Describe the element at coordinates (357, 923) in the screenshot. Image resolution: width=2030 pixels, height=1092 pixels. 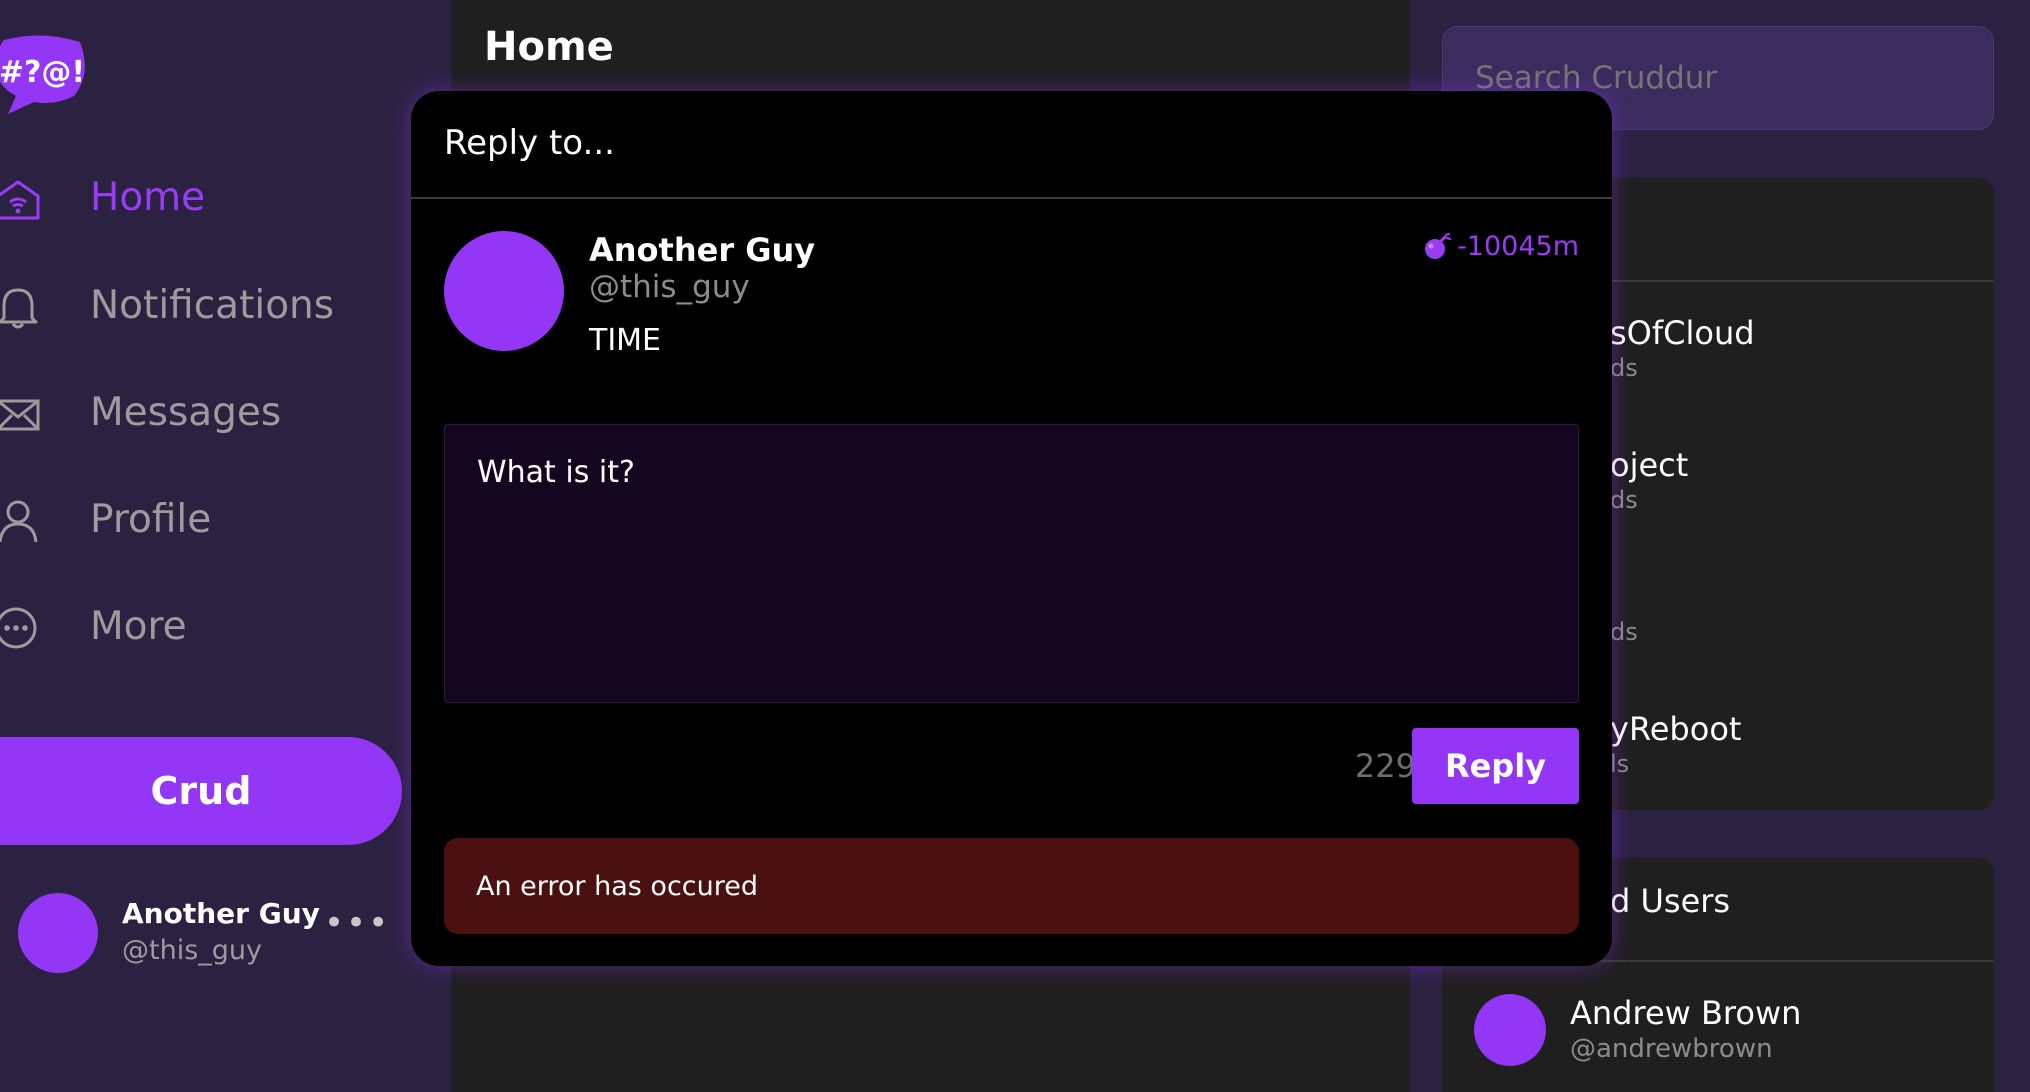
I see `user-menu-icon: •••` at that location.